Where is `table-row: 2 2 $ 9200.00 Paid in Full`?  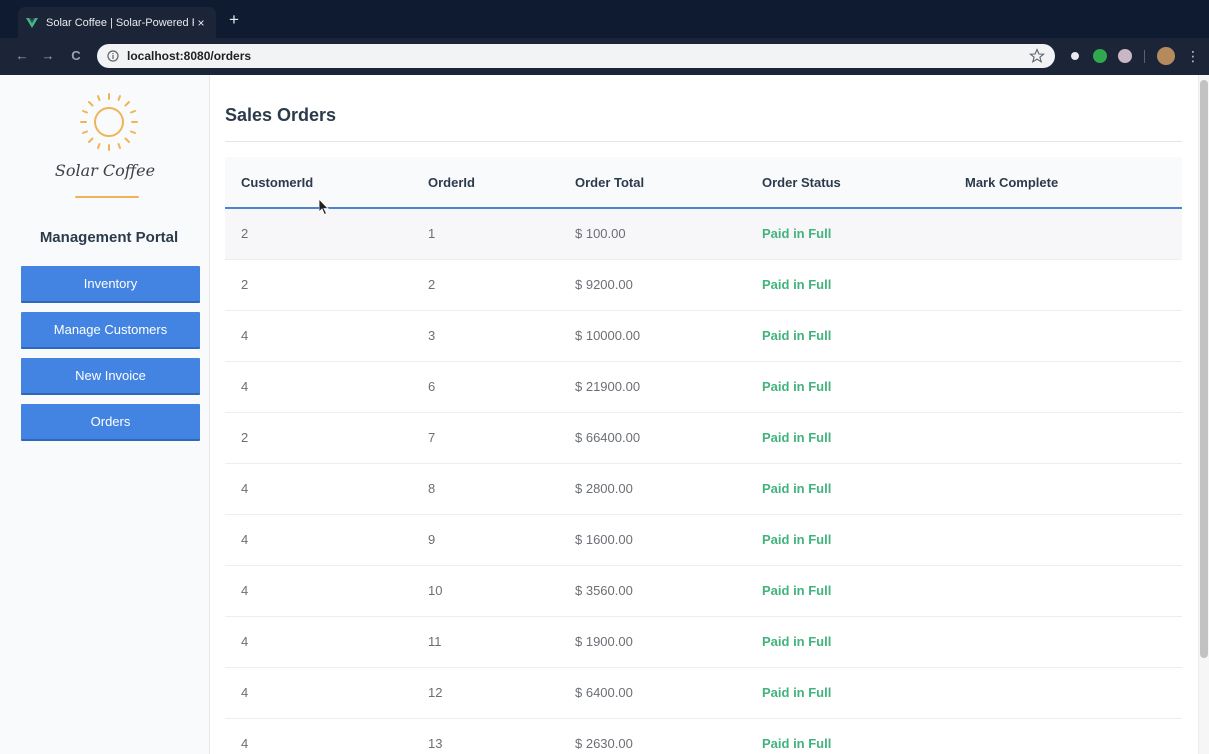 table-row: 2 2 $ 9200.00 Paid in Full is located at coordinates (703, 285).